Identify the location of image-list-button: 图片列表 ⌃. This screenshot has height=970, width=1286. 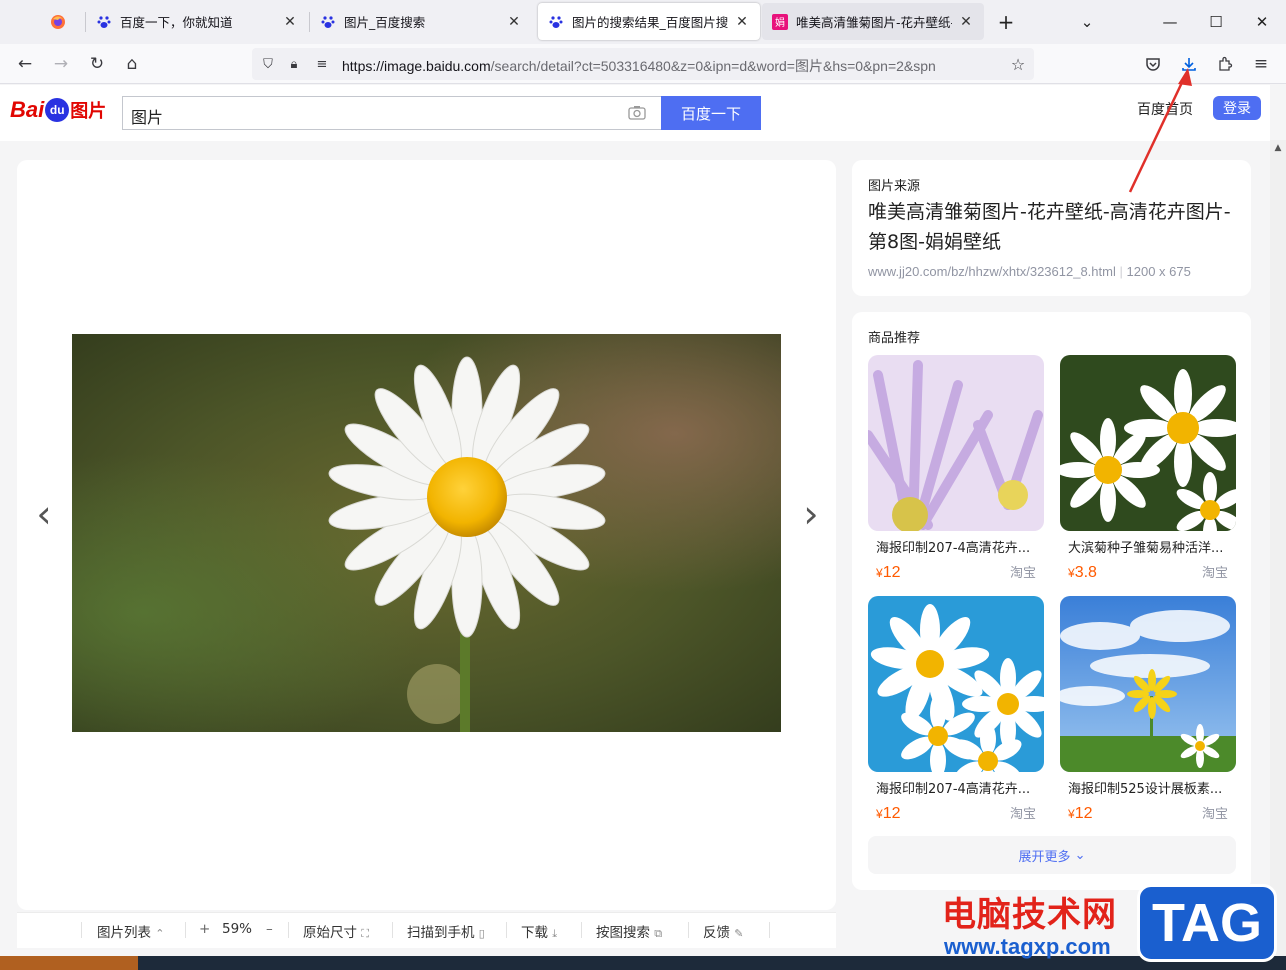
(131, 931).